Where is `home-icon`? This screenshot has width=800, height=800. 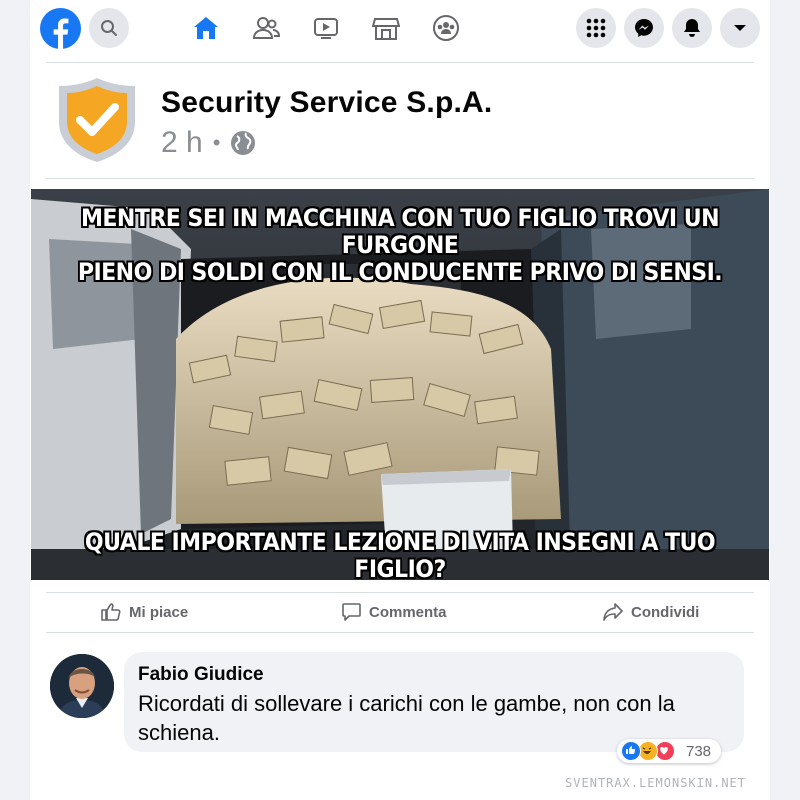
home-icon is located at coordinates (206, 28).